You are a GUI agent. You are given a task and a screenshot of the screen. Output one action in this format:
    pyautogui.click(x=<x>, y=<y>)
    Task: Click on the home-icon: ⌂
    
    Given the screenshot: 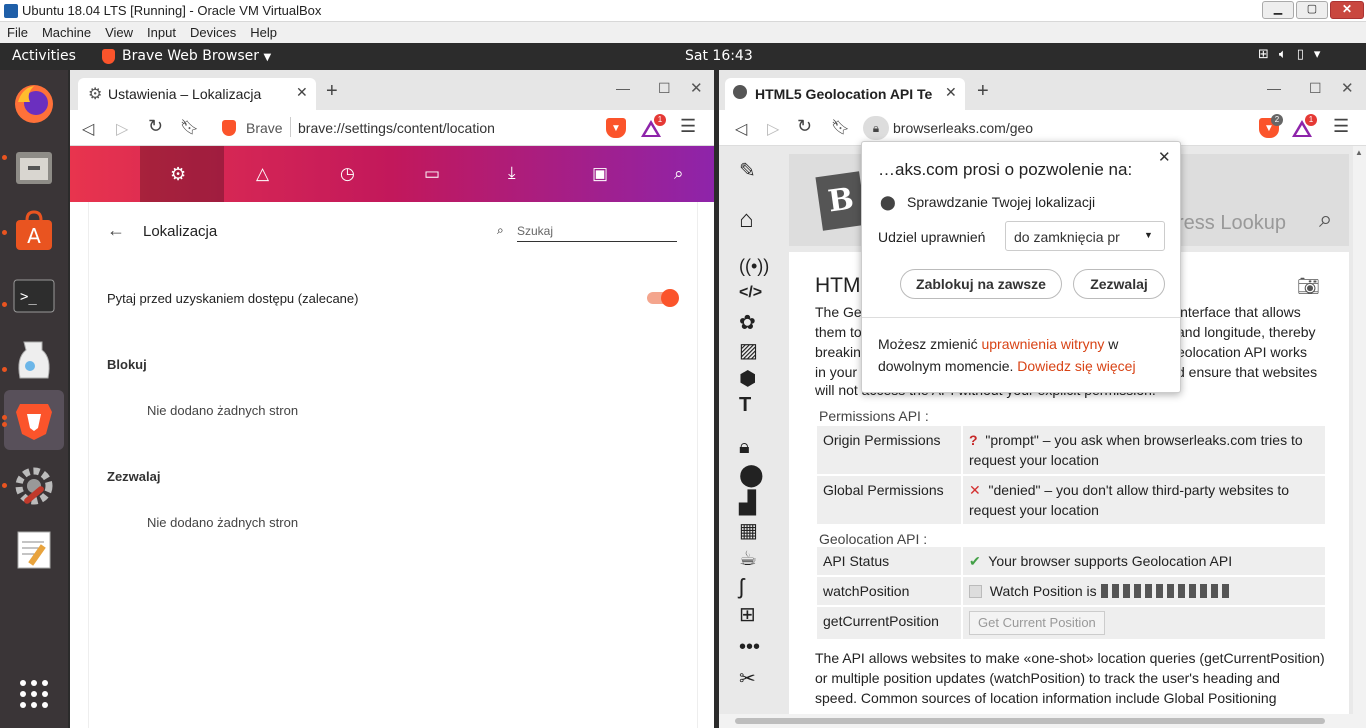 What is the action you would take?
    pyautogui.click(x=746, y=220)
    